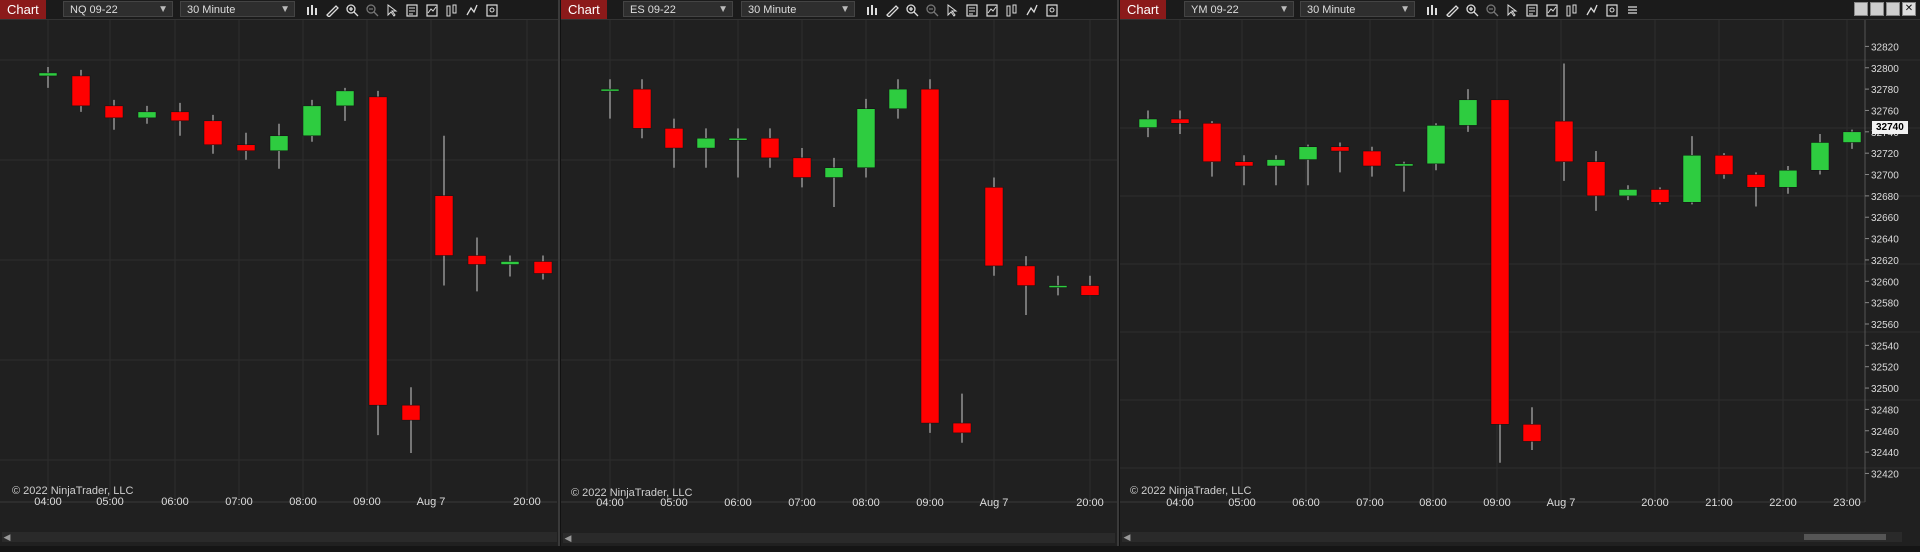 The image size is (1920, 552). Describe the element at coordinates (1215, 10) in the screenshot. I see `instrument-value: YM 09-22` at that location.